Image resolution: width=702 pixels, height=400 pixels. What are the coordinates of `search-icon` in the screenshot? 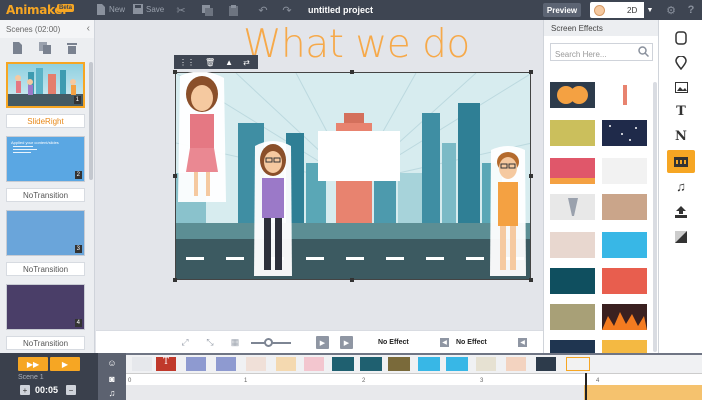 It's located at (643, 51).